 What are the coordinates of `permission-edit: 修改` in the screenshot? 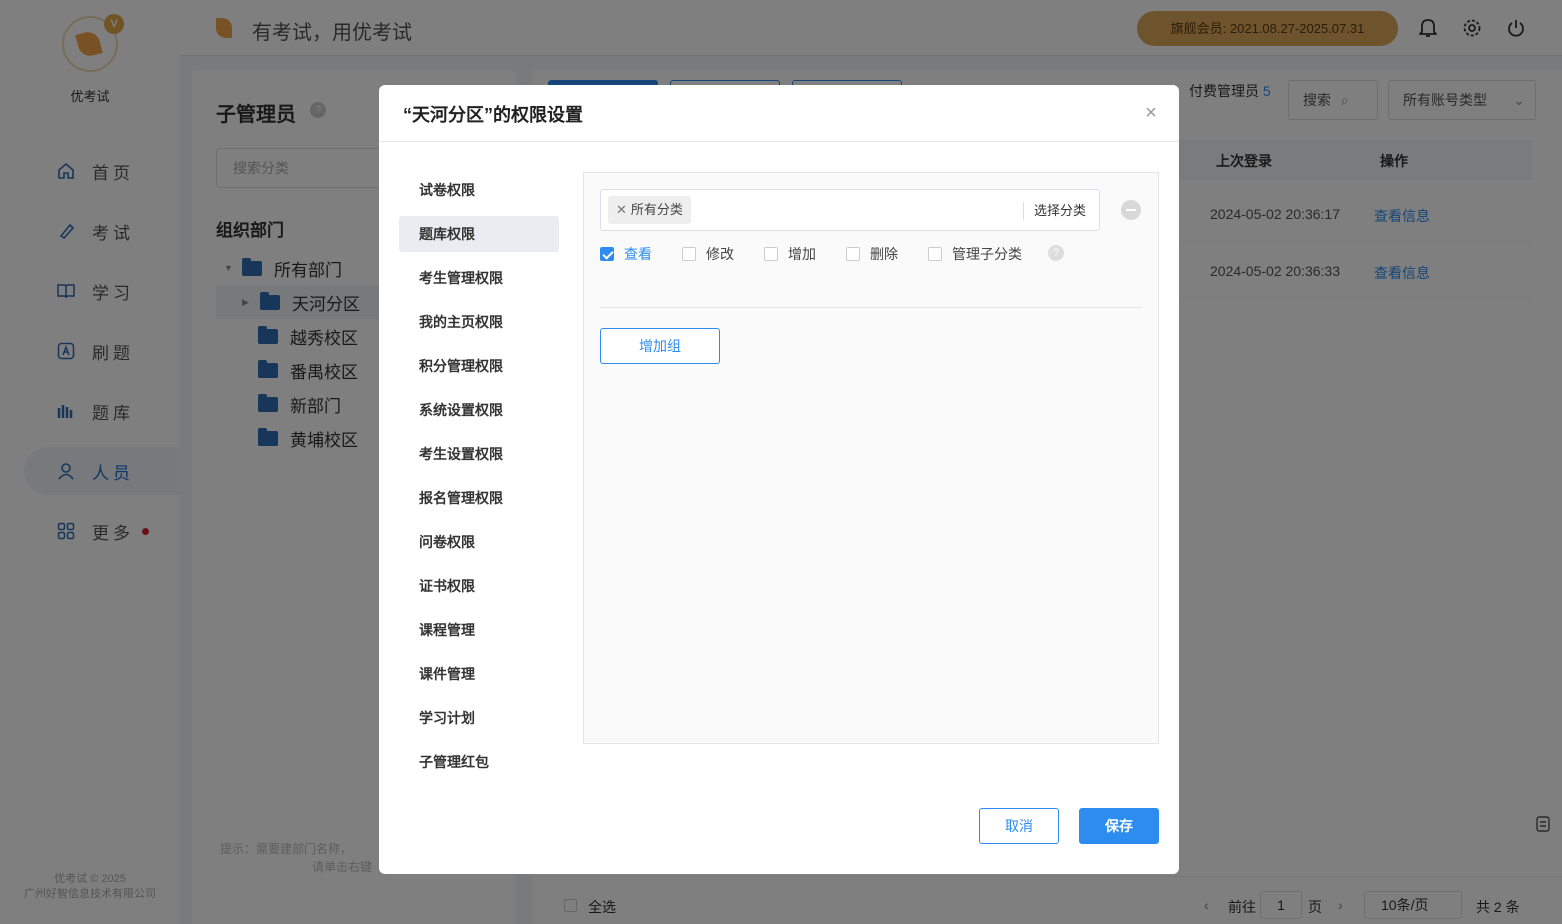 It's located at (708, 254).